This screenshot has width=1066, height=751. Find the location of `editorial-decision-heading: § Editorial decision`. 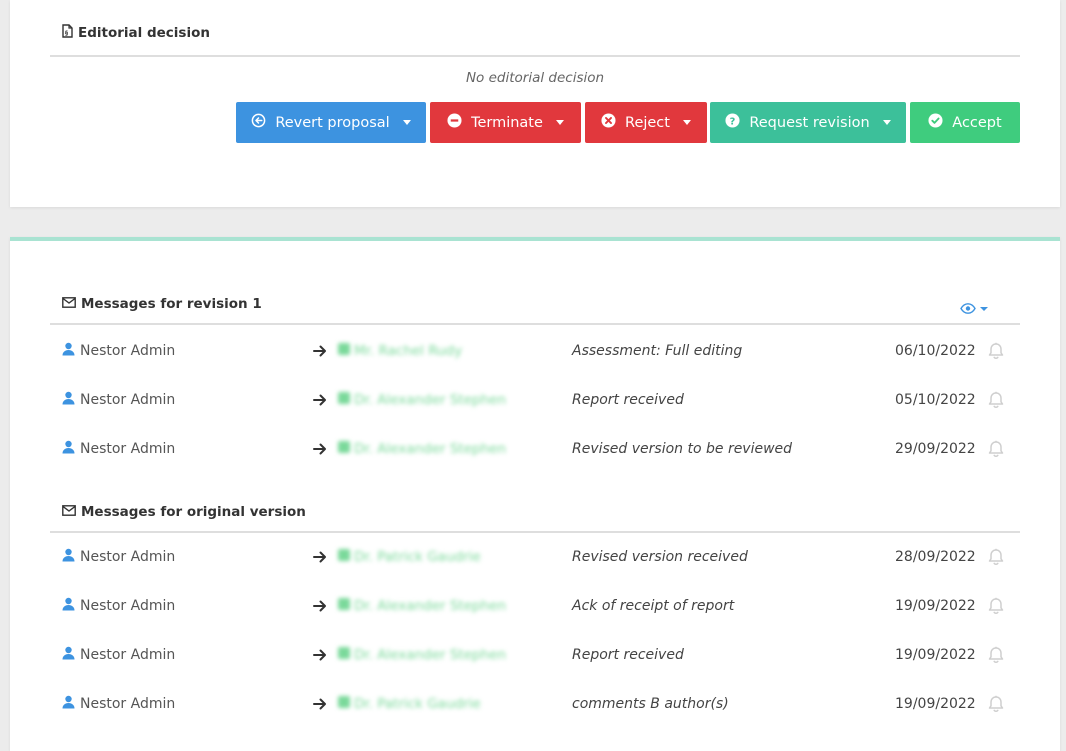

editorial-decision-heading: § Editorial decision is located at coordinates (136, 33).